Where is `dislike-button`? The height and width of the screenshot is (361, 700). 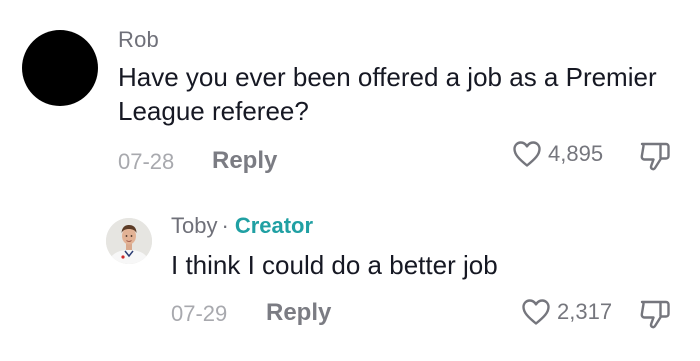 dislike-button is located at coordinates (655, 156).